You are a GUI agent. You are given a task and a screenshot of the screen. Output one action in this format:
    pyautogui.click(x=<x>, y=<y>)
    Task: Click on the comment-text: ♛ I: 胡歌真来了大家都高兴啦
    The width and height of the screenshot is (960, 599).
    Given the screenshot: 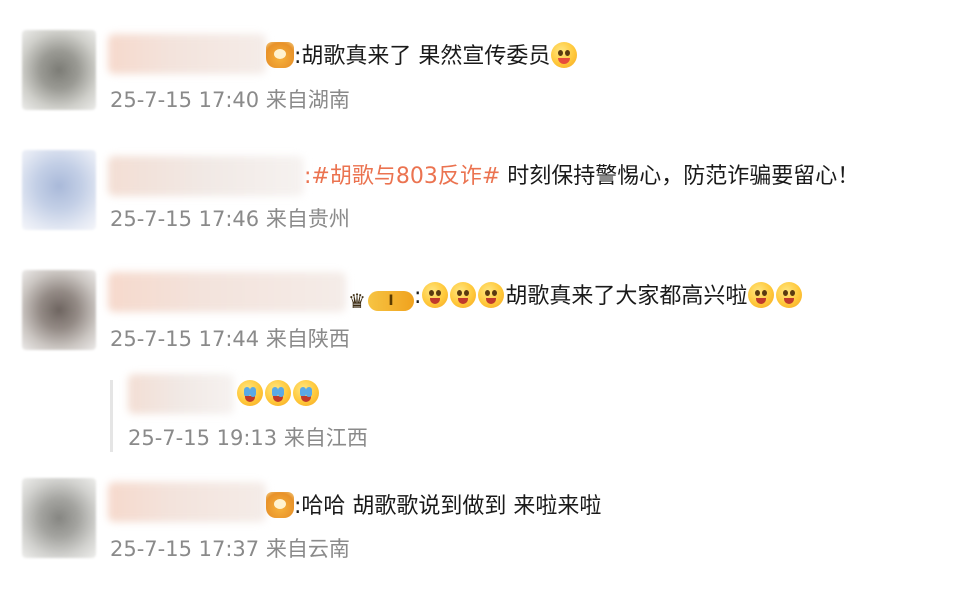 What is the action you would take?
    pyautogui.click(x=574, y=298)
    